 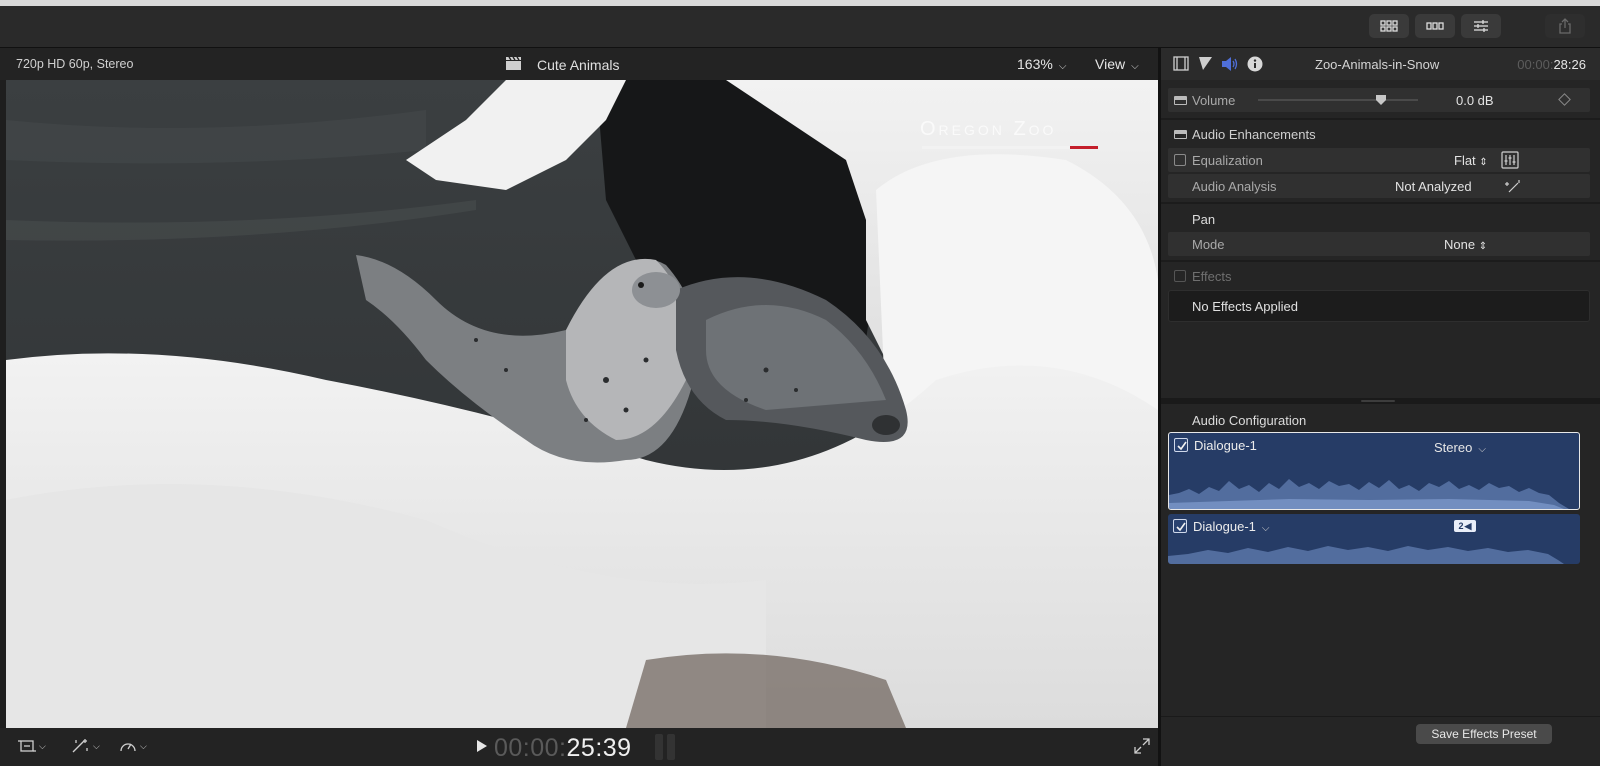 I want to click on component-name: Dialogue-1 ⌵, so click(x=1231, y=526).